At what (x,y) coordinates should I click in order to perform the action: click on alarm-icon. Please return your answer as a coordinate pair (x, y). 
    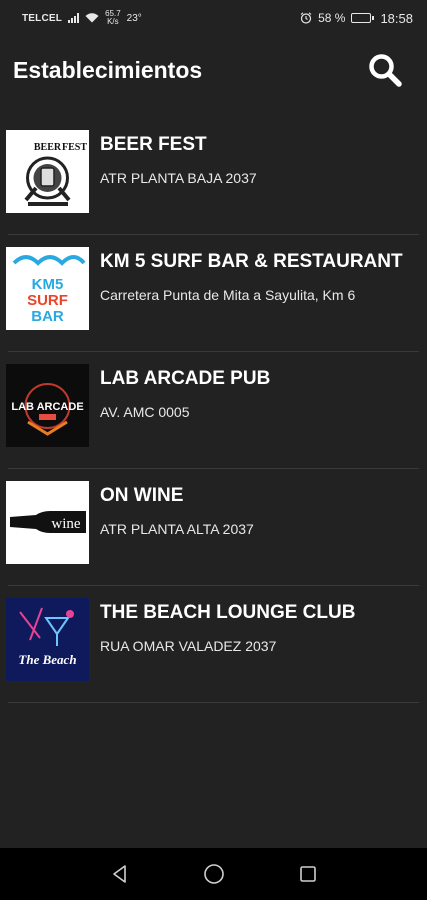
    Looking at the image, I should click on (306, 18).